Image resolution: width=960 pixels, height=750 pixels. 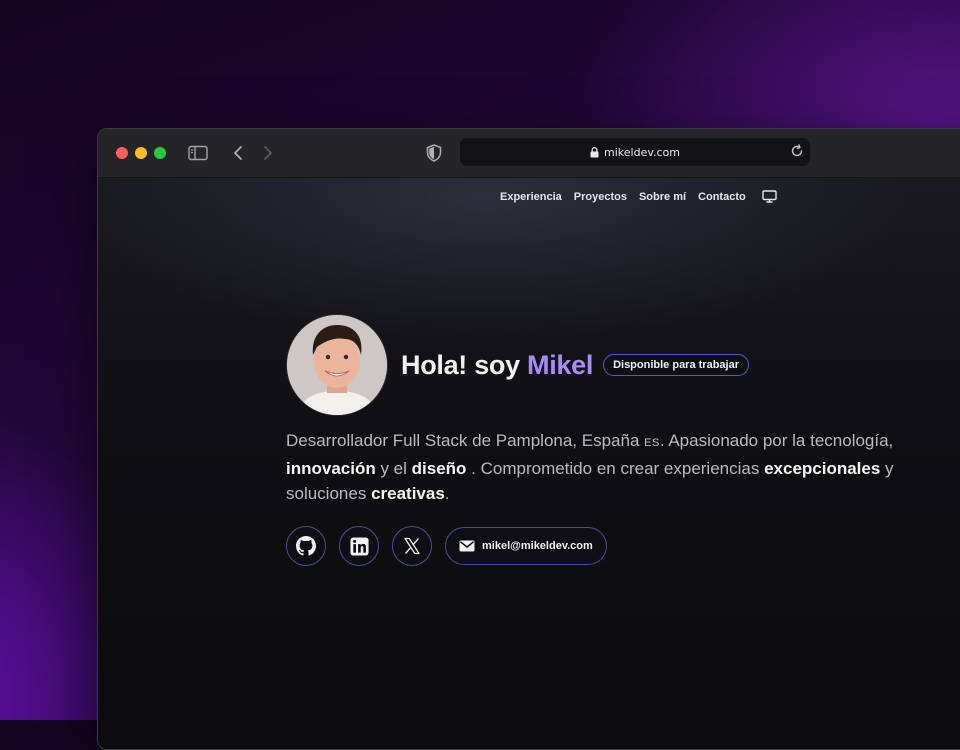 I want to click on highlight-excepcionales: excepcionales, so click(x=822, y=468).